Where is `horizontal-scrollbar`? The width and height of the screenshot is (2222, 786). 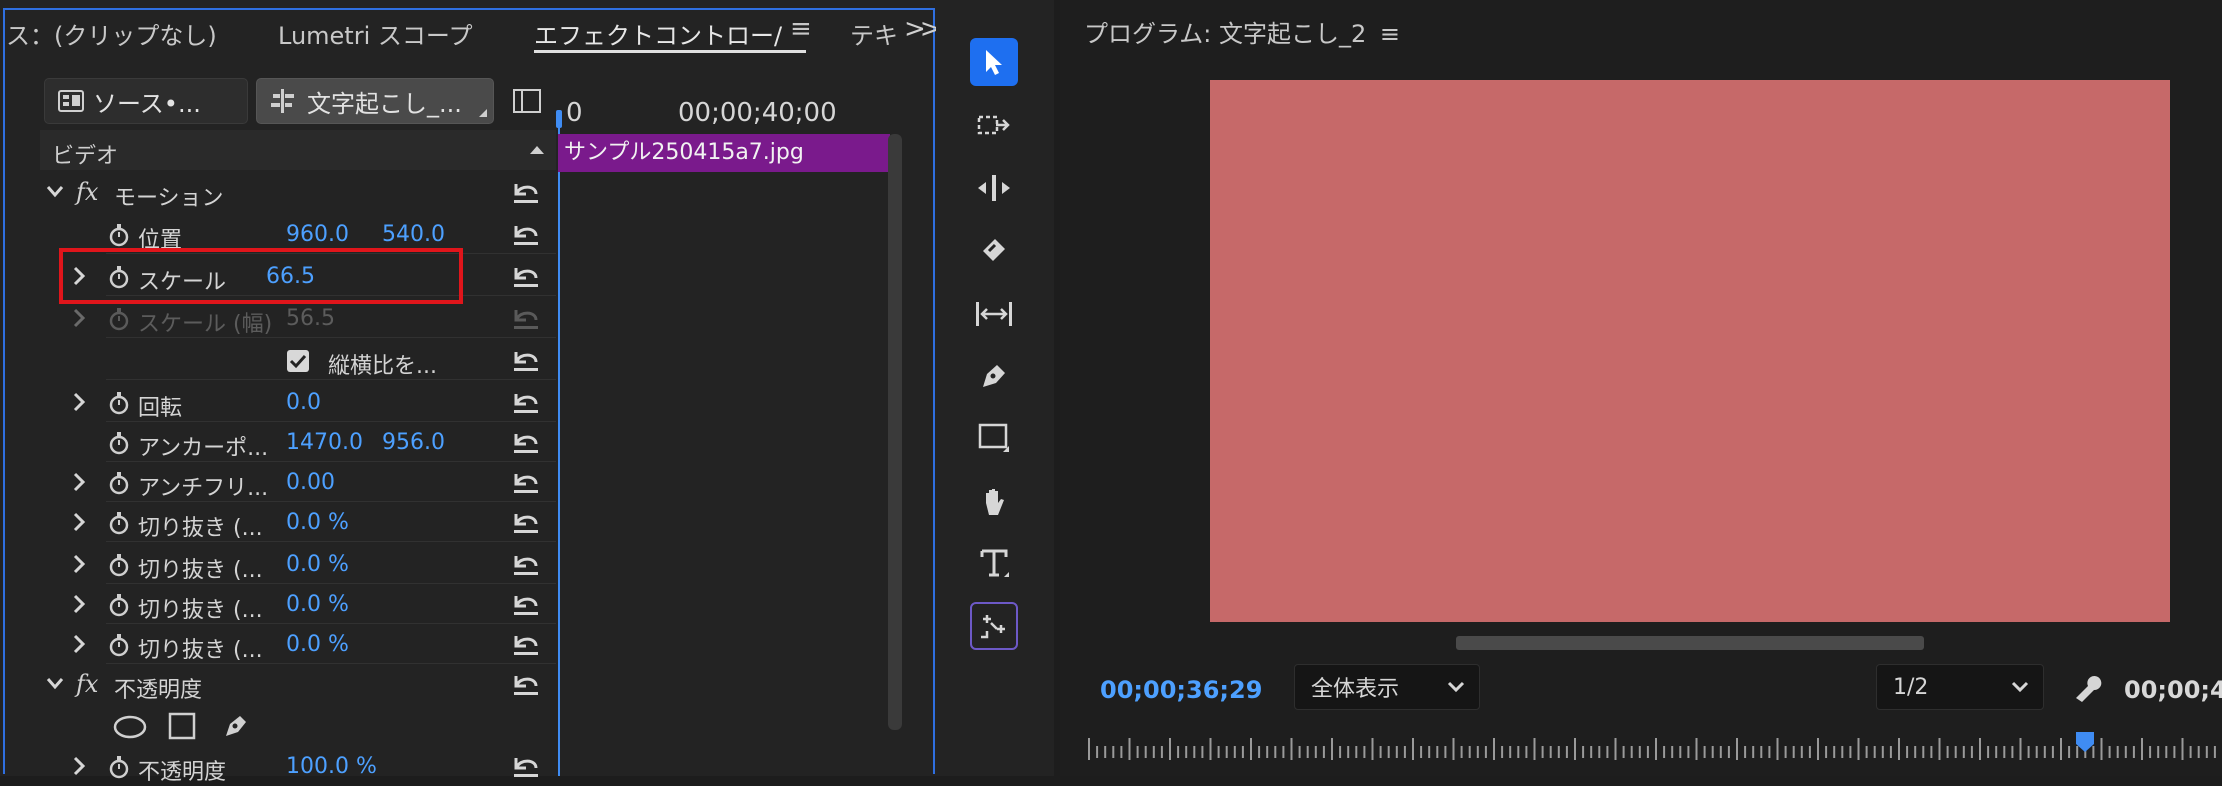
horizontal-scrollbar is located at coordinates (1690, 643).